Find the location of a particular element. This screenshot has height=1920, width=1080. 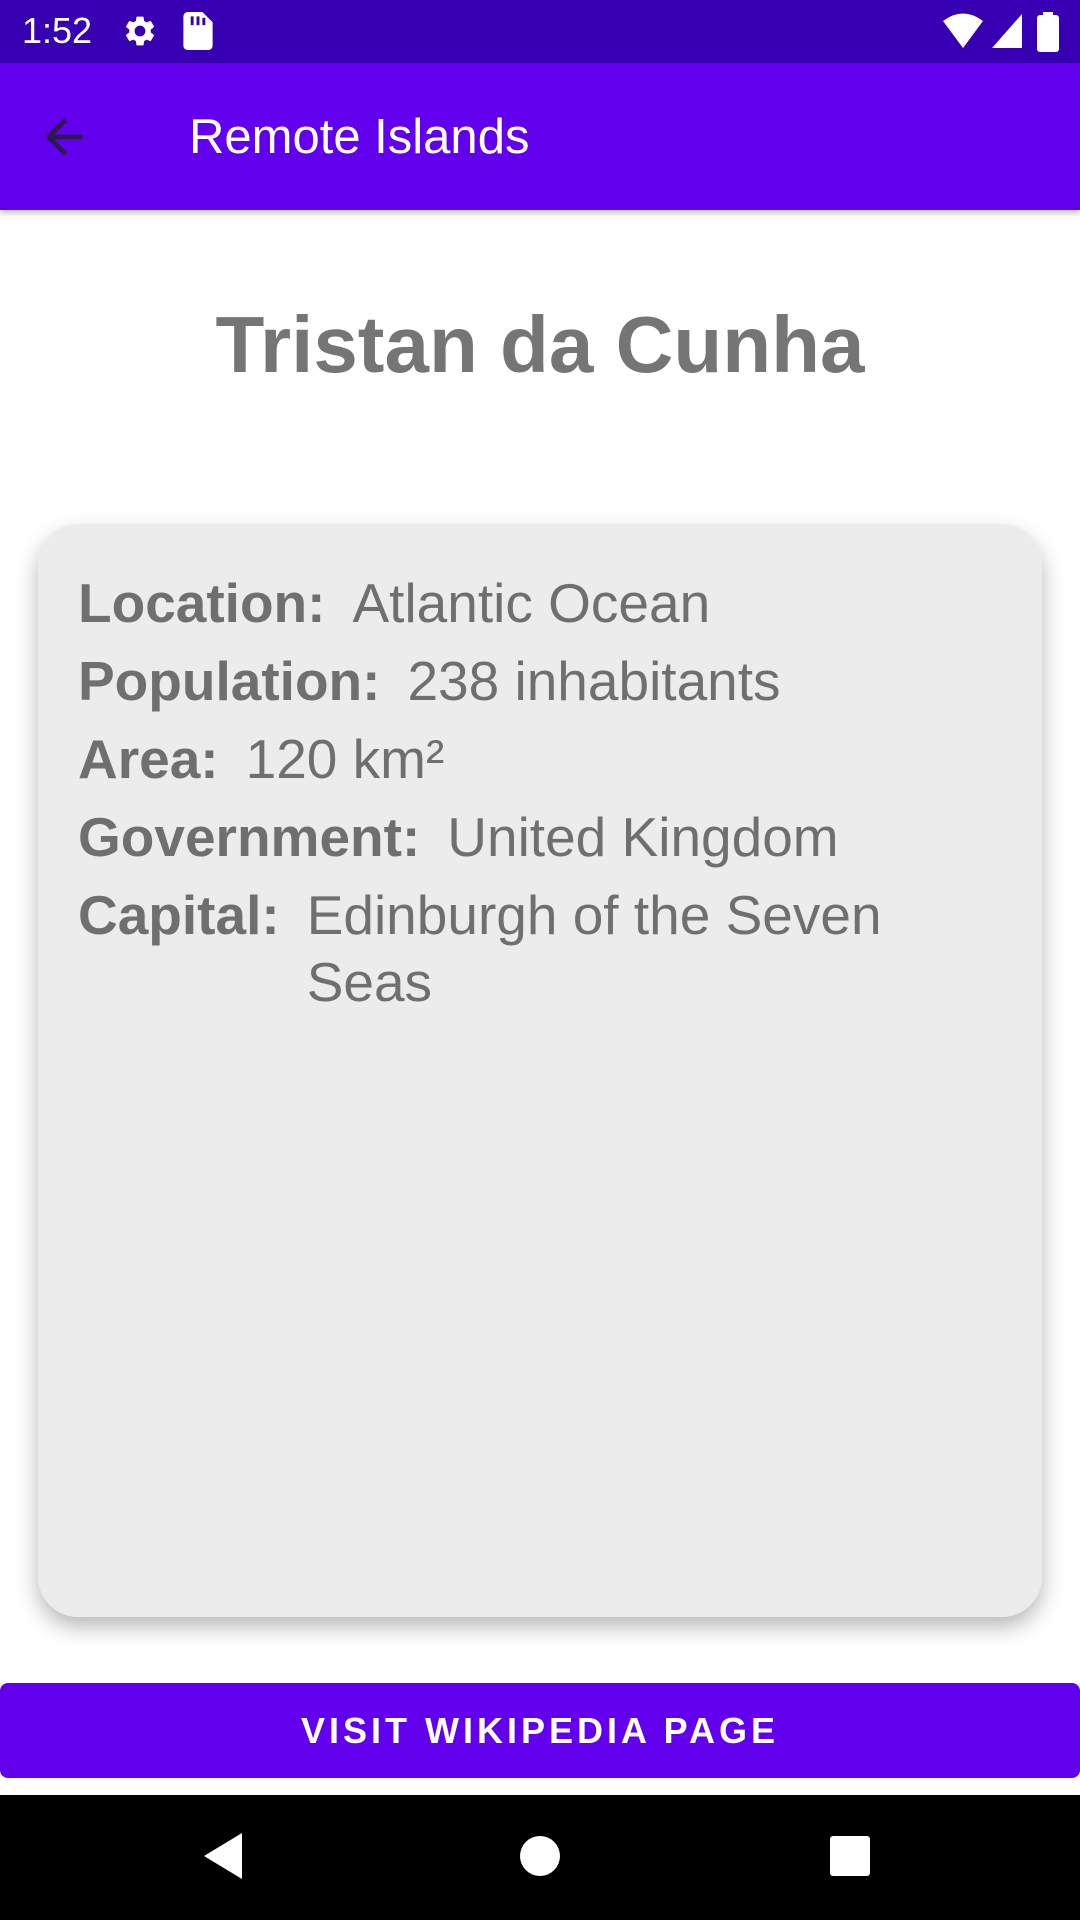

area-label: Area: is located at coordinates (148, 759).